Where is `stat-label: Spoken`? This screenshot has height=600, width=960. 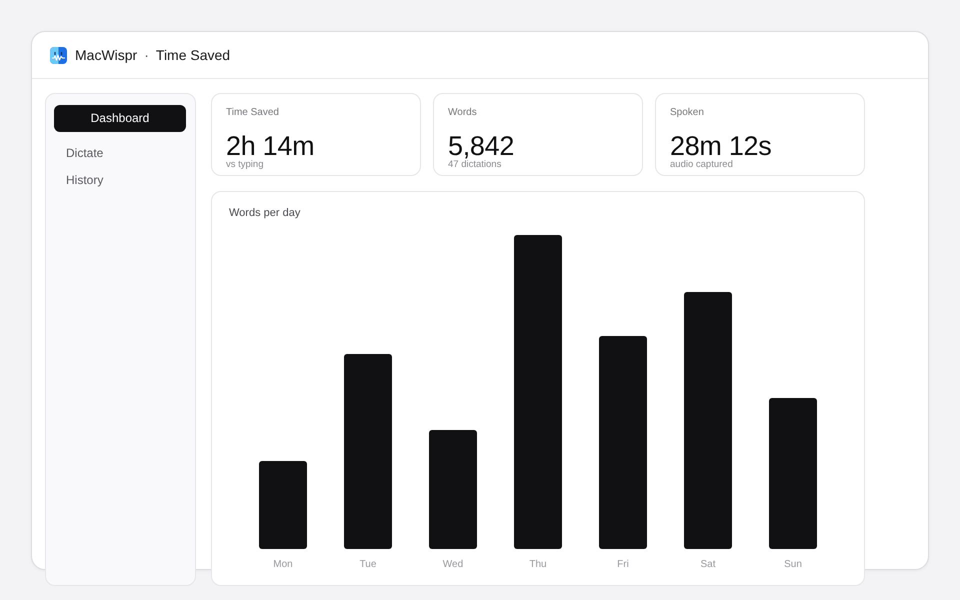
stat-label: Spoken is located at coordinates (687, 112).